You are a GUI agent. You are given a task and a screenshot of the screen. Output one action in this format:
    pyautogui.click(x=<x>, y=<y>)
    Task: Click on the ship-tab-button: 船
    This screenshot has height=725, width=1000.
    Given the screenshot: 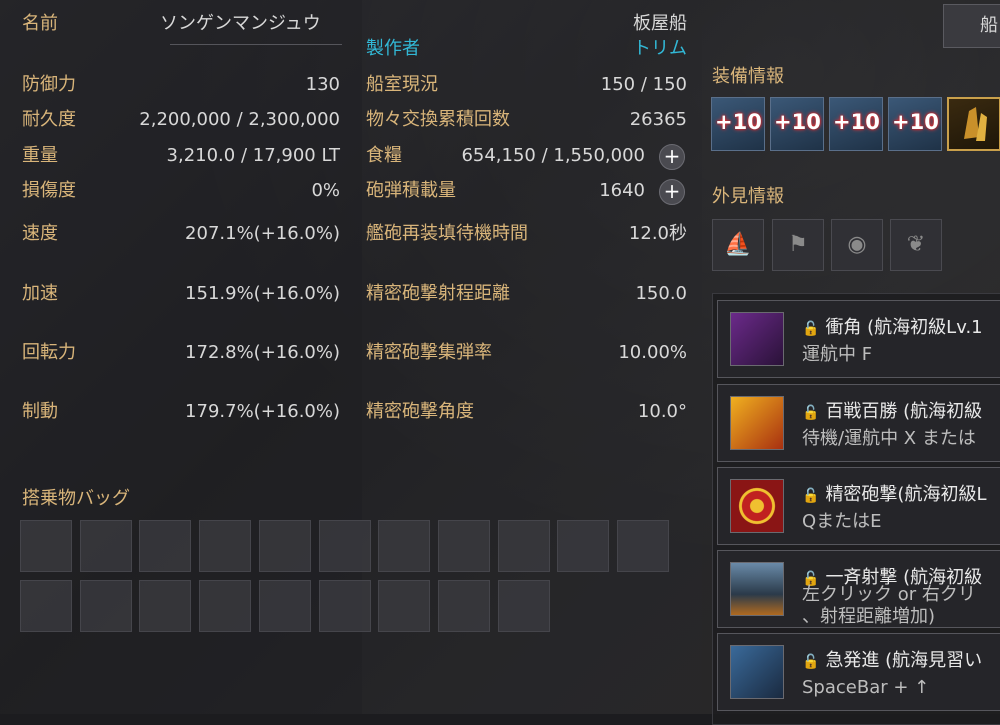 What is the action you would take?
    pyautogui.click(x=971, y=26)
    